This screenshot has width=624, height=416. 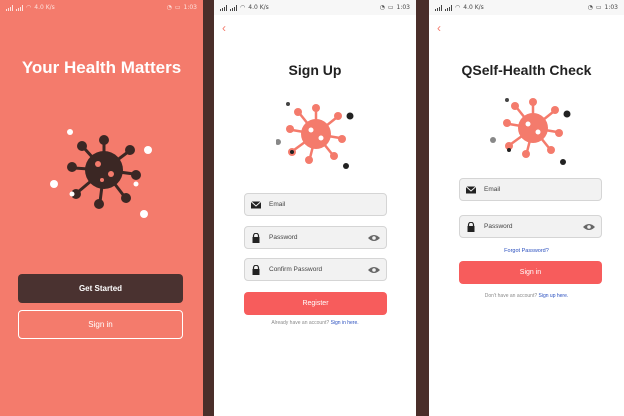 What do you see at coordinates (100, 288) in the screenshot?
I see `get-started-button: Get Started` at bounding box center [100, 288].